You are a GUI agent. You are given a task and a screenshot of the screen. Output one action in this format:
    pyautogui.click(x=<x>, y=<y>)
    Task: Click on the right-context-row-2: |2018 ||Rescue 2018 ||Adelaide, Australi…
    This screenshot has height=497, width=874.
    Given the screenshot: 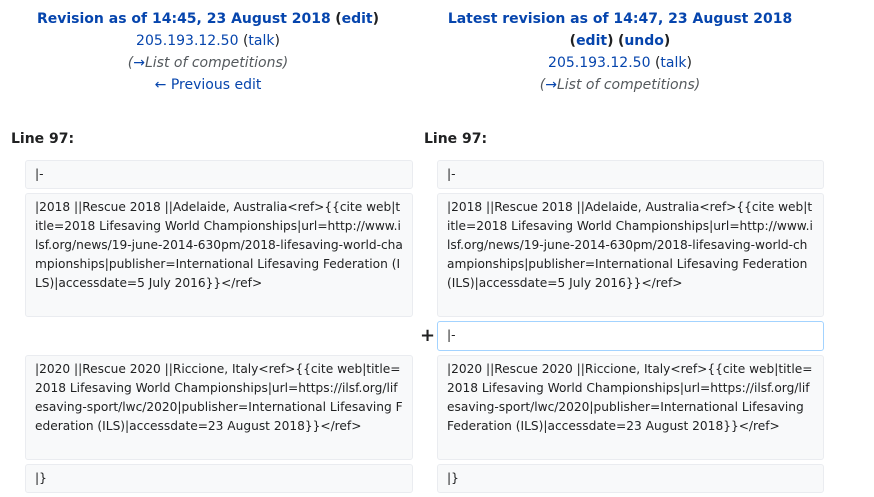 What is the action you would take?
    pyautogui.click(x=630, y=255)
    